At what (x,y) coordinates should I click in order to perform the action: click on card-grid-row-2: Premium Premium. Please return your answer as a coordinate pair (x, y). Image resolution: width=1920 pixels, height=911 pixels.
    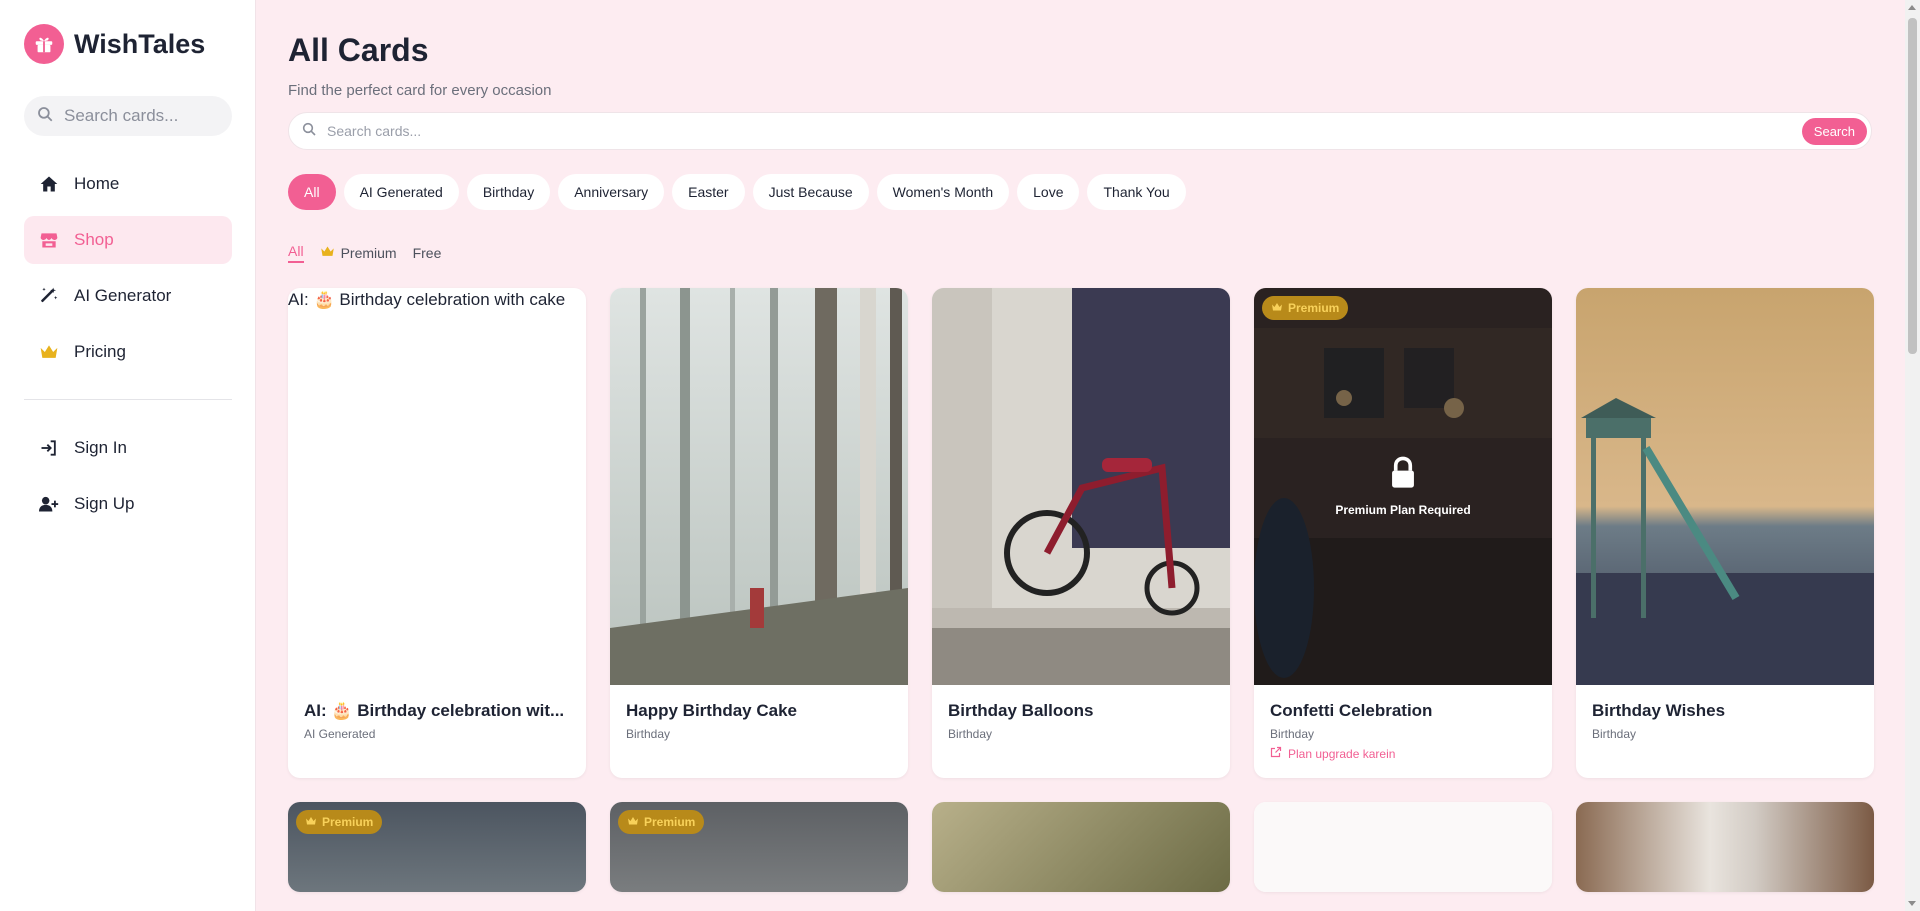
    Looking at the image, I should click on (1081, 847).